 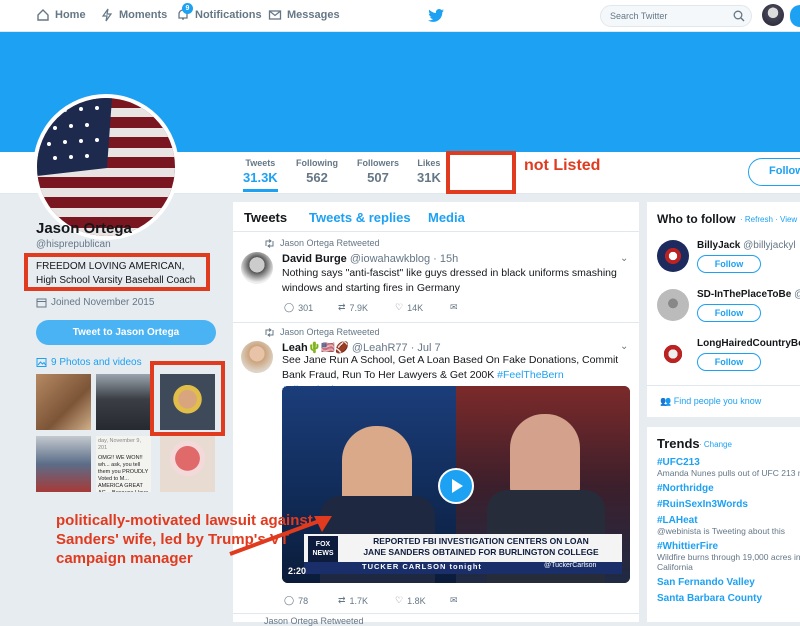 I want to click on suggestion-handle: @billyjackyl, so click(x=769, y=245).